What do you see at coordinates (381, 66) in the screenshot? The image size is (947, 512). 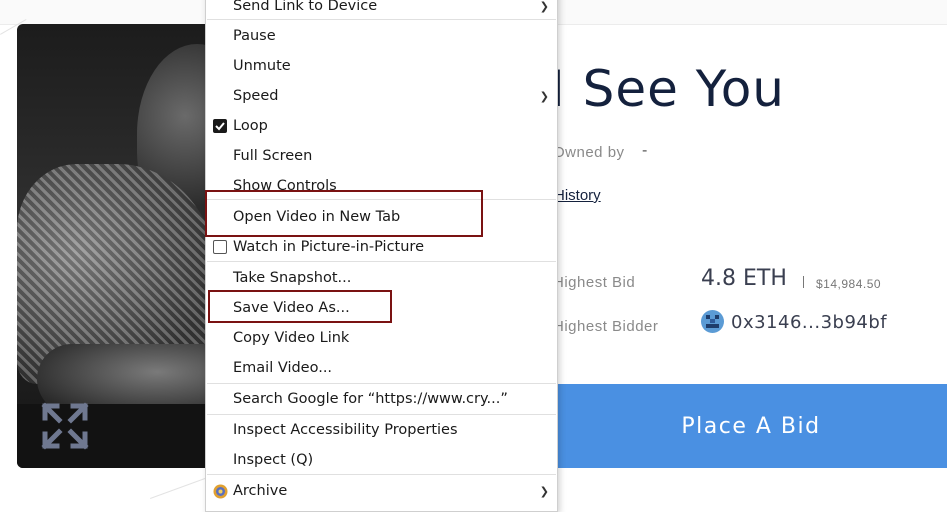 I see `menu-item-unmute: Unmute` at bounding box center [381, 66].